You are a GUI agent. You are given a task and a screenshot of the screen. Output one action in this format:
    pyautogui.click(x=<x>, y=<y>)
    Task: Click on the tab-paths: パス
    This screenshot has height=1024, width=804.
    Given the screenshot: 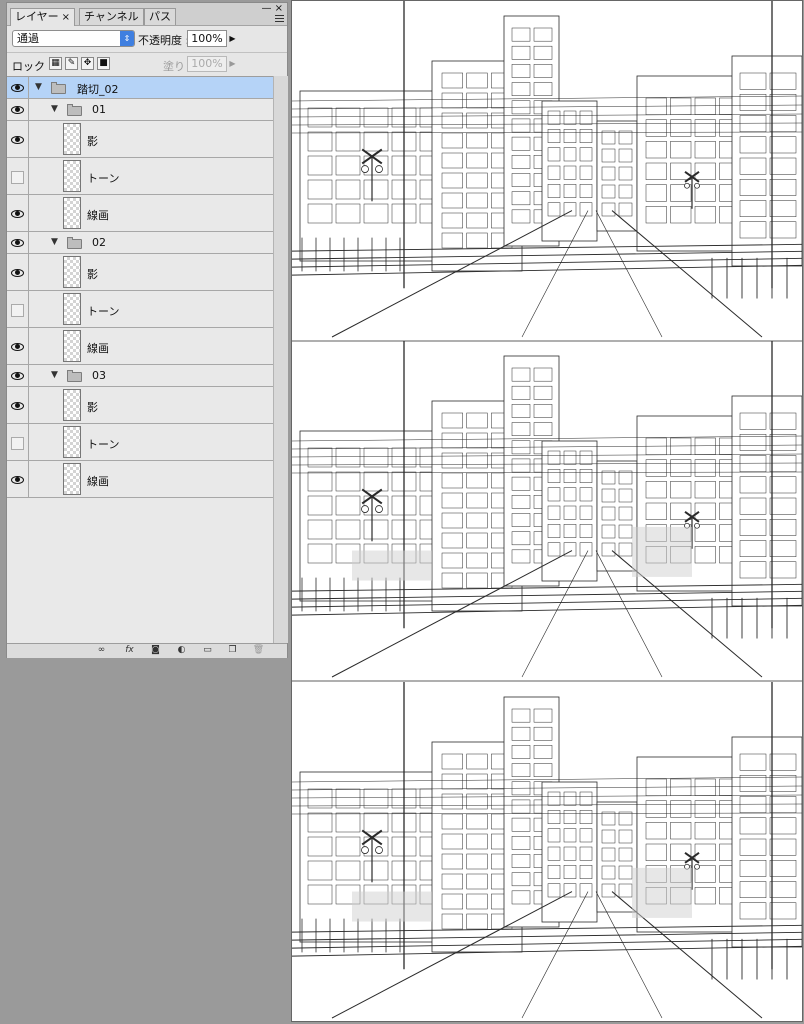 What is the action you would take?
    pyautogui.click(x=160, y=16)
    